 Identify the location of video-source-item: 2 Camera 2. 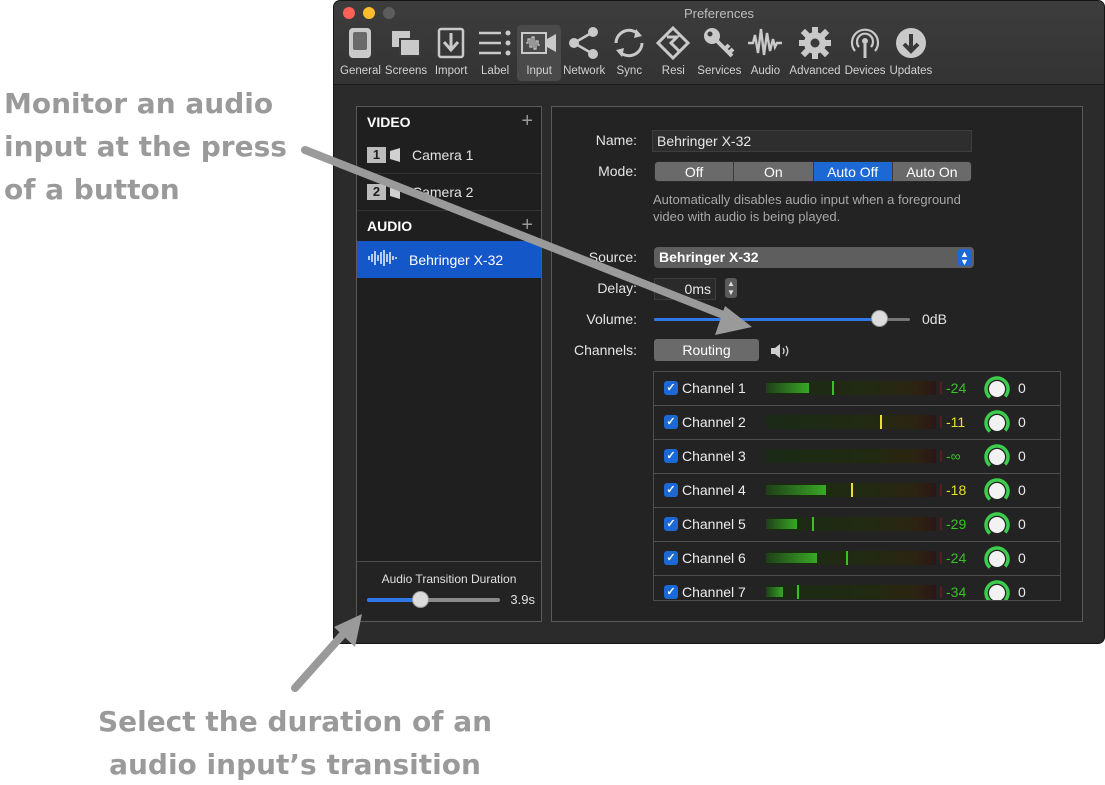
(449, 192).